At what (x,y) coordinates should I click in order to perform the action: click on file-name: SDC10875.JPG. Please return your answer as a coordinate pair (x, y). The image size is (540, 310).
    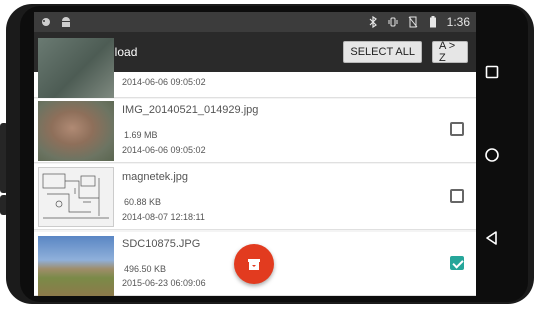
    Looking at the image, I should click on (161, 244).